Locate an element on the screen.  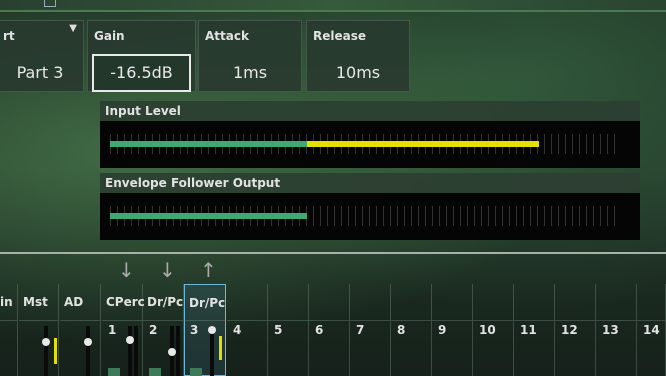
strip-header: Mst is located at coordinates (39, 302).